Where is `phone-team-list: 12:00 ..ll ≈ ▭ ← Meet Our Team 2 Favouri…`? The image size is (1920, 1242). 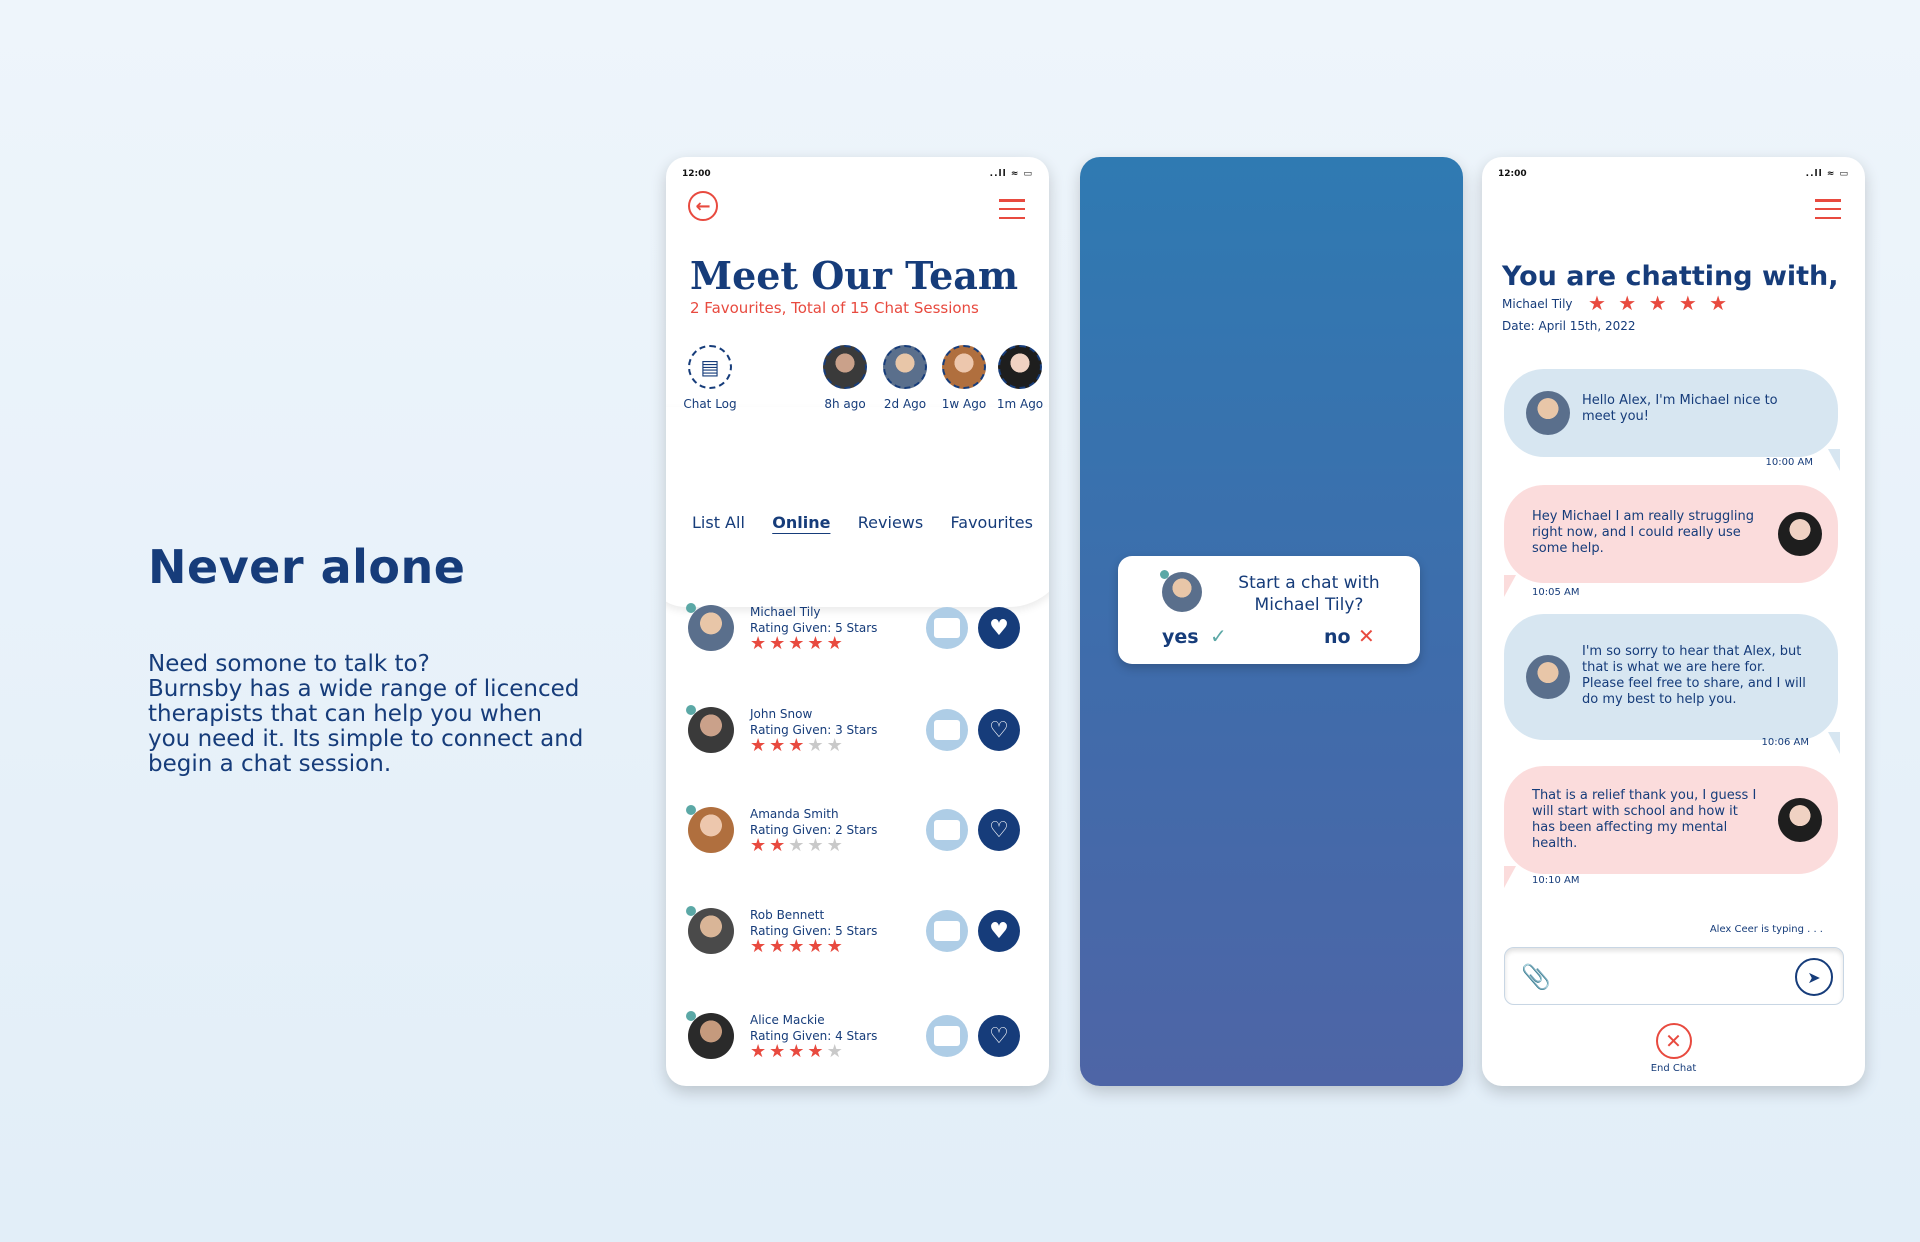
phone-team-list: 12:00 ..ll ≈ ▭ ← Meet Our Team 2 Favouri… is located at coordinates (857, 621).